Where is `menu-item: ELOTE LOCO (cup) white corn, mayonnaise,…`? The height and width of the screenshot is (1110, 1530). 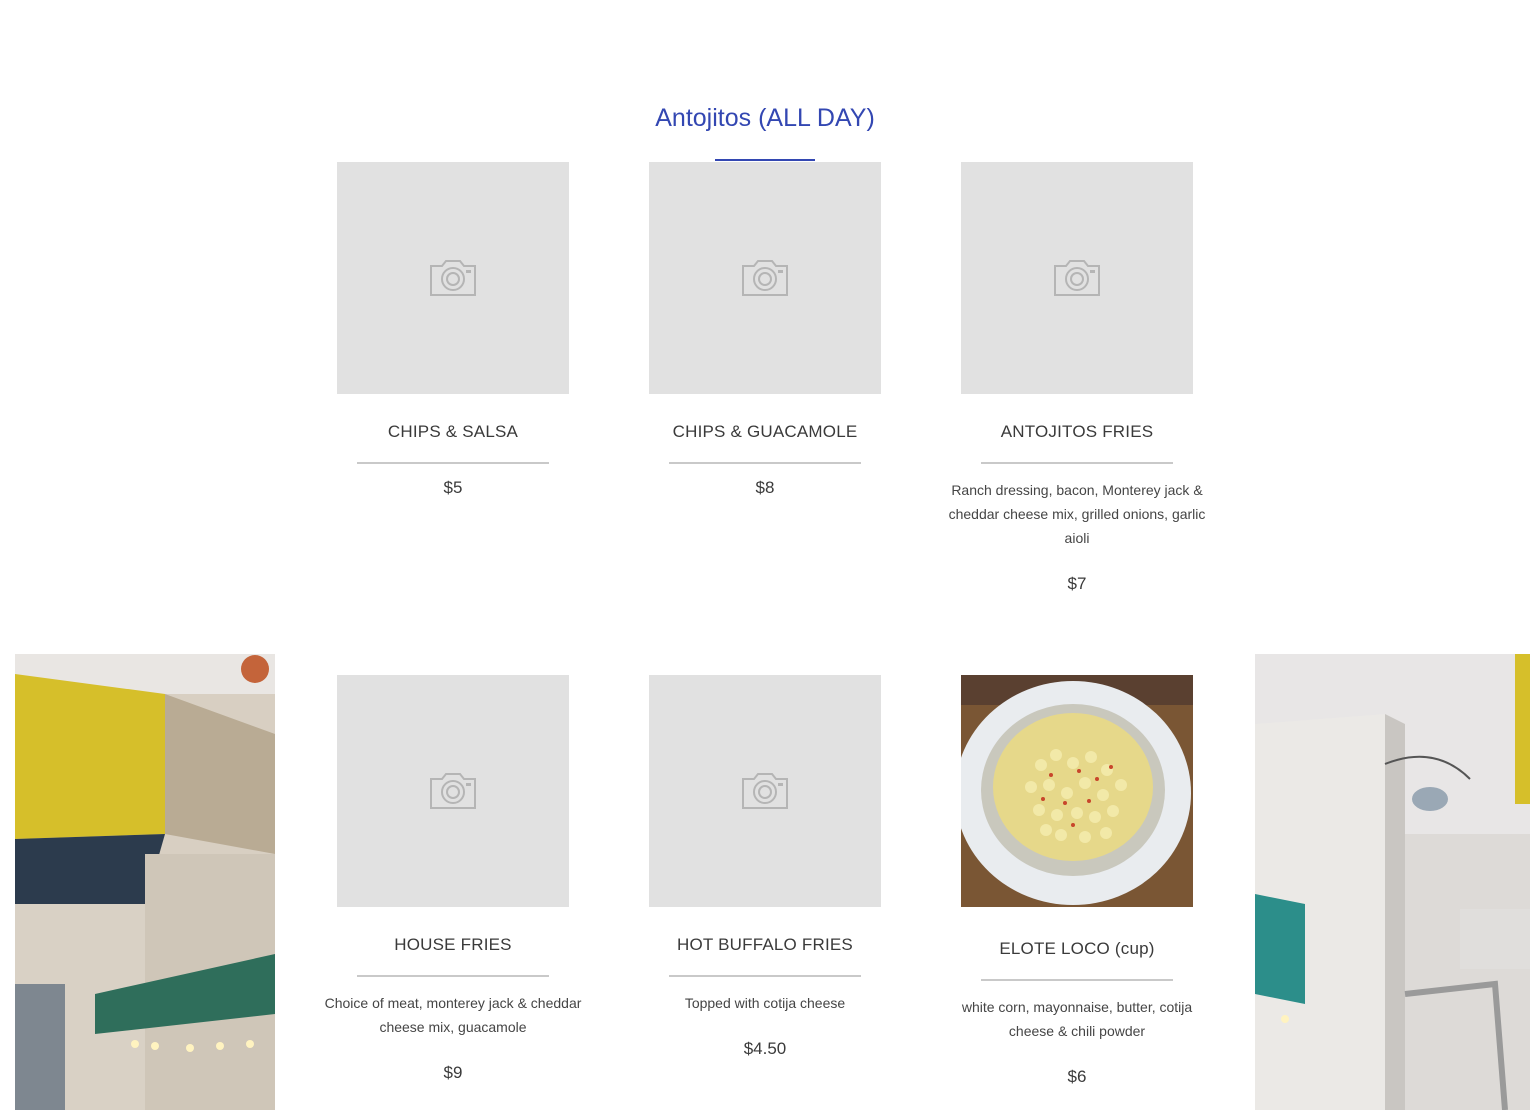
menu-item: ELOTE LOCO (cup) white corn, mayonnaise,… is located at coordinates (1077, 881).